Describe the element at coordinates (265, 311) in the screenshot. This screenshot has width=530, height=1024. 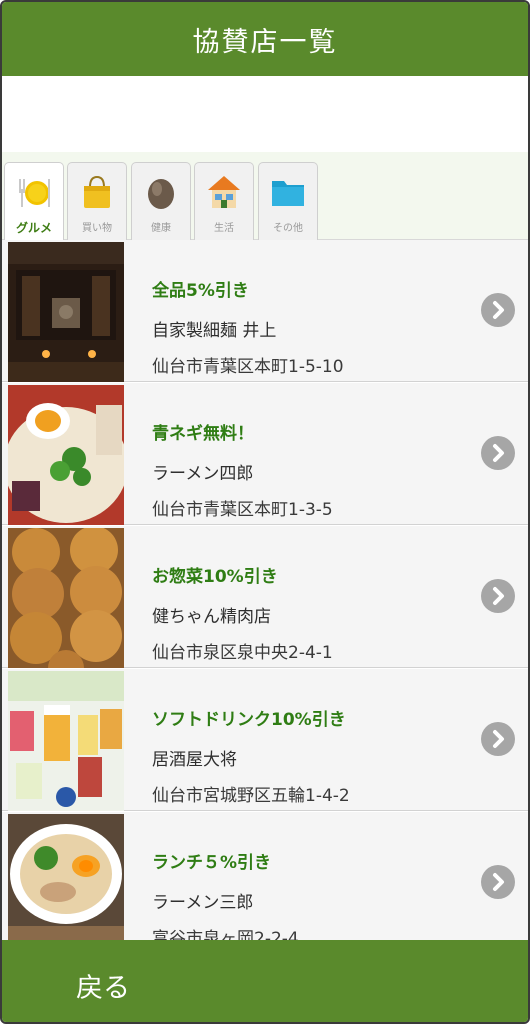
I see `shop-row: 全品5%引き 自家製細麺 井上 仙台市青葉区本町1-5-10` at that location.